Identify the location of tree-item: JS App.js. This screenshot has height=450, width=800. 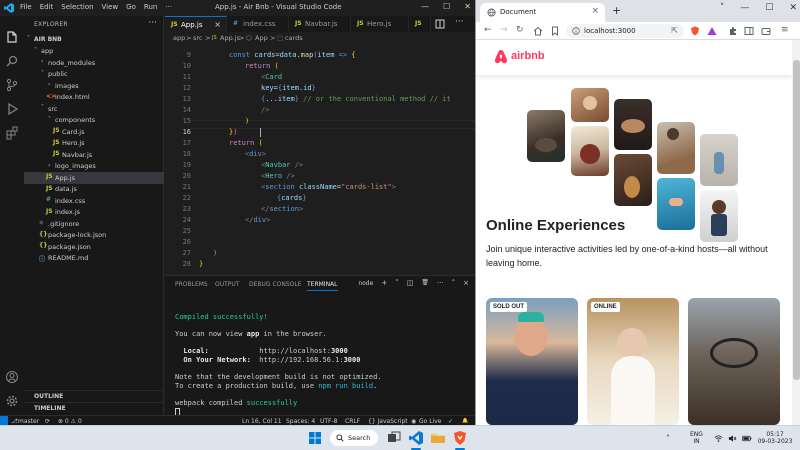
(94, 178).